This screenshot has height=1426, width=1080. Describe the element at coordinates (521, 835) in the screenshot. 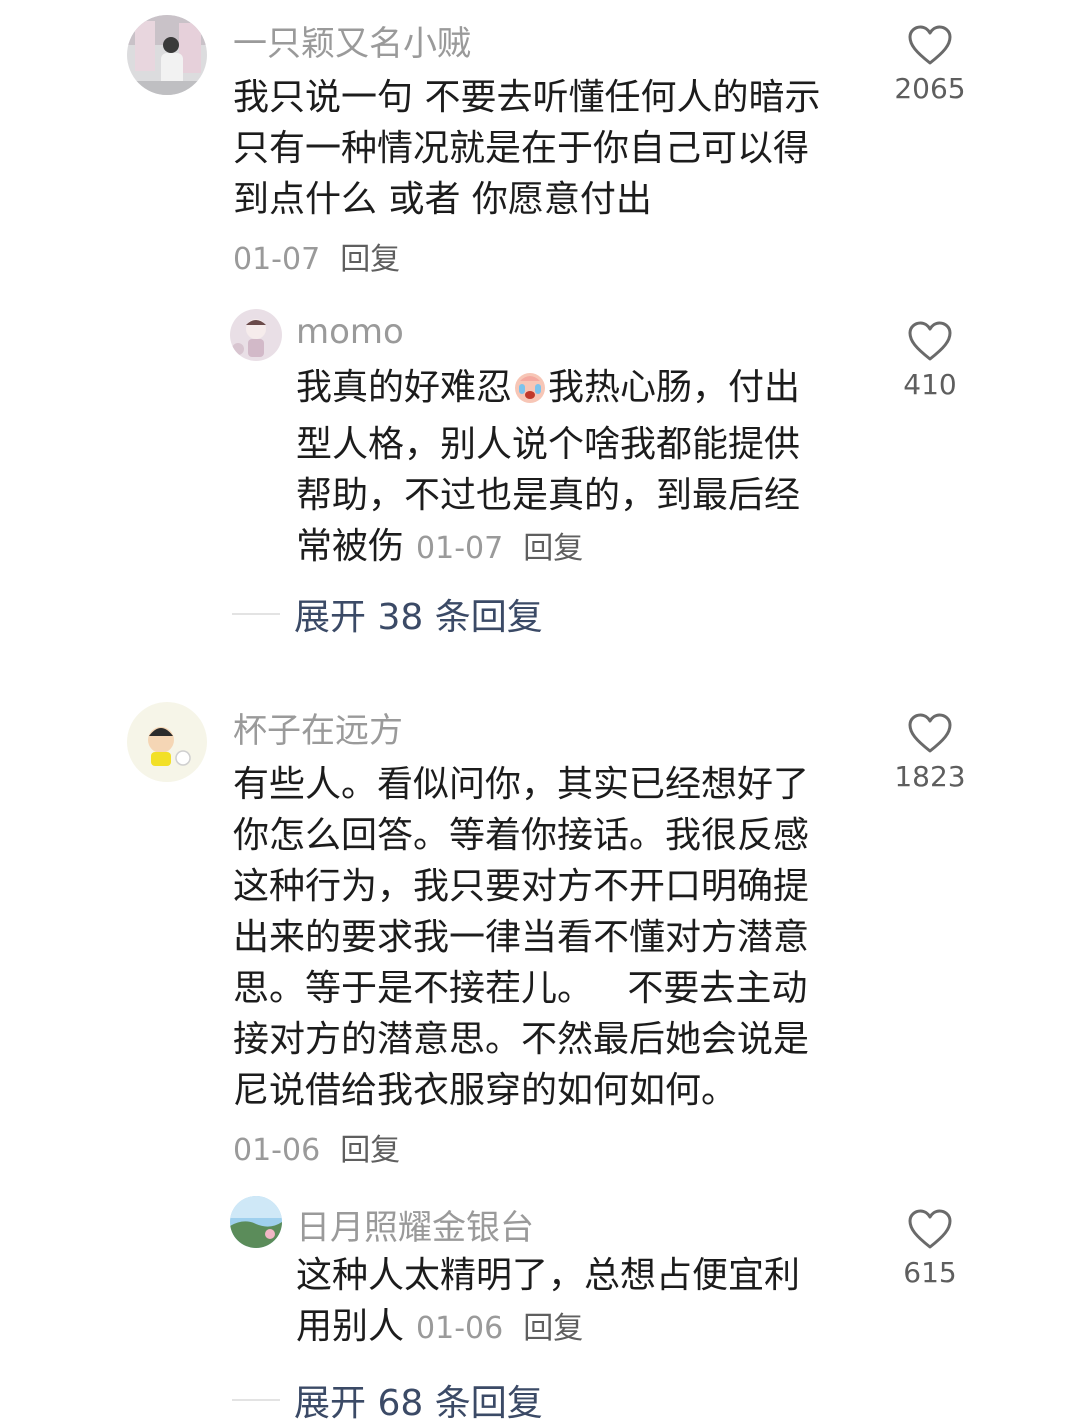

I see `comment-line: 你怎么回答。等着你接话。我很反感` at that location.